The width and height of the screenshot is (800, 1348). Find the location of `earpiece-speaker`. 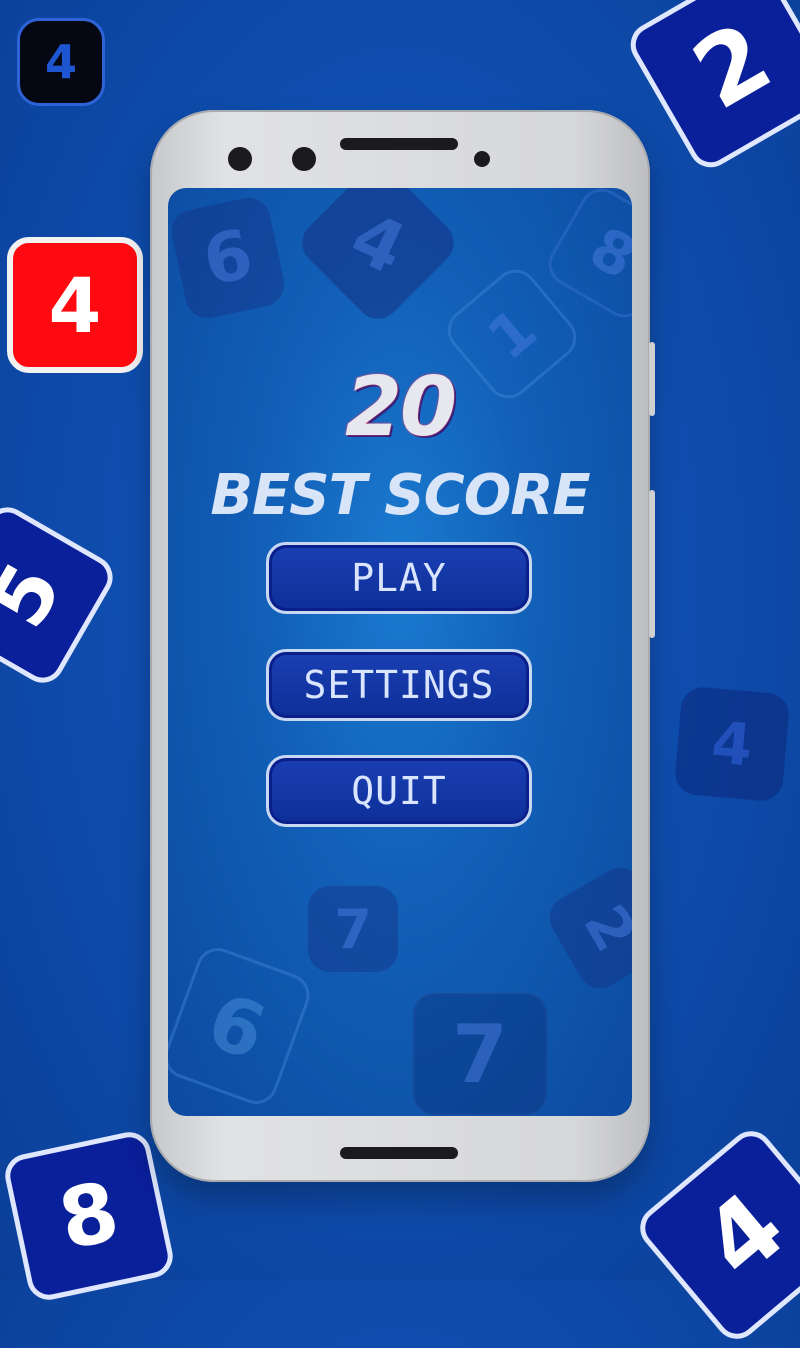

earpiece-speaker is located at coordinates (399, 144).